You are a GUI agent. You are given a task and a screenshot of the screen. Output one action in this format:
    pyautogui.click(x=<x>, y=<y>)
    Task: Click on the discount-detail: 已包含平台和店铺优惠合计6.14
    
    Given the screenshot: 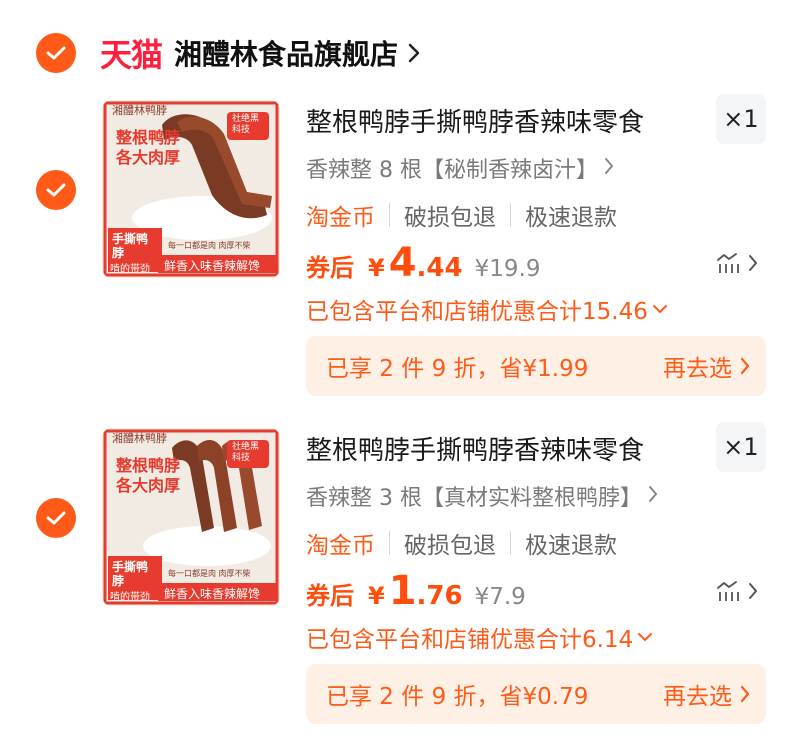 What is the action you would take?
    pyautogui.click(x=479, y=637)
    